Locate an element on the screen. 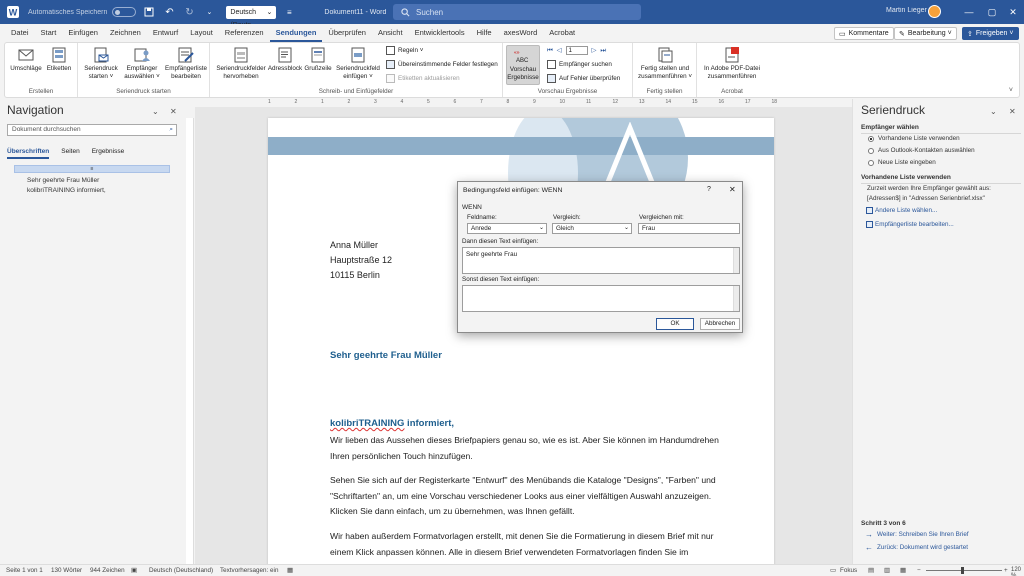 The height and width of the screenshot is (576, 1024). greeting-line-button: Grußzeile is located at coordinates (318, 60).